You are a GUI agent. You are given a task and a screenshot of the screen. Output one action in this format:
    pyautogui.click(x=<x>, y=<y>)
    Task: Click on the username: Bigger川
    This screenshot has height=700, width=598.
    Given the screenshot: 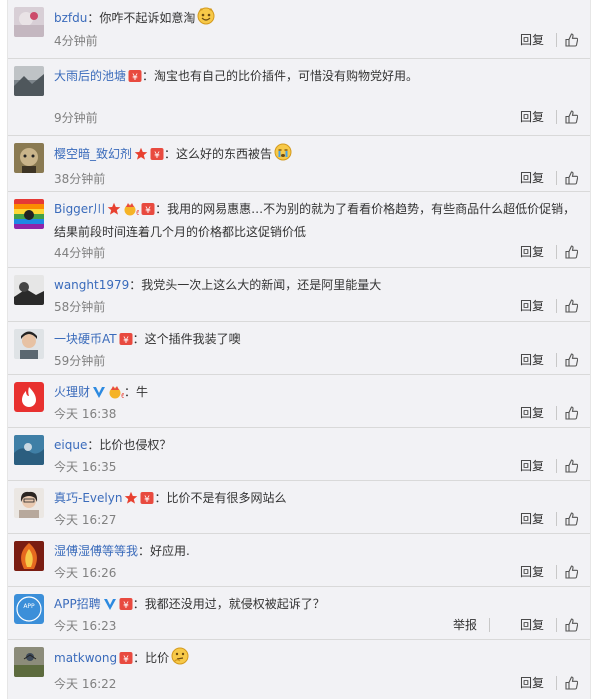 What is the action you would take?
    pyautogui.click(x=79, y=209)
    